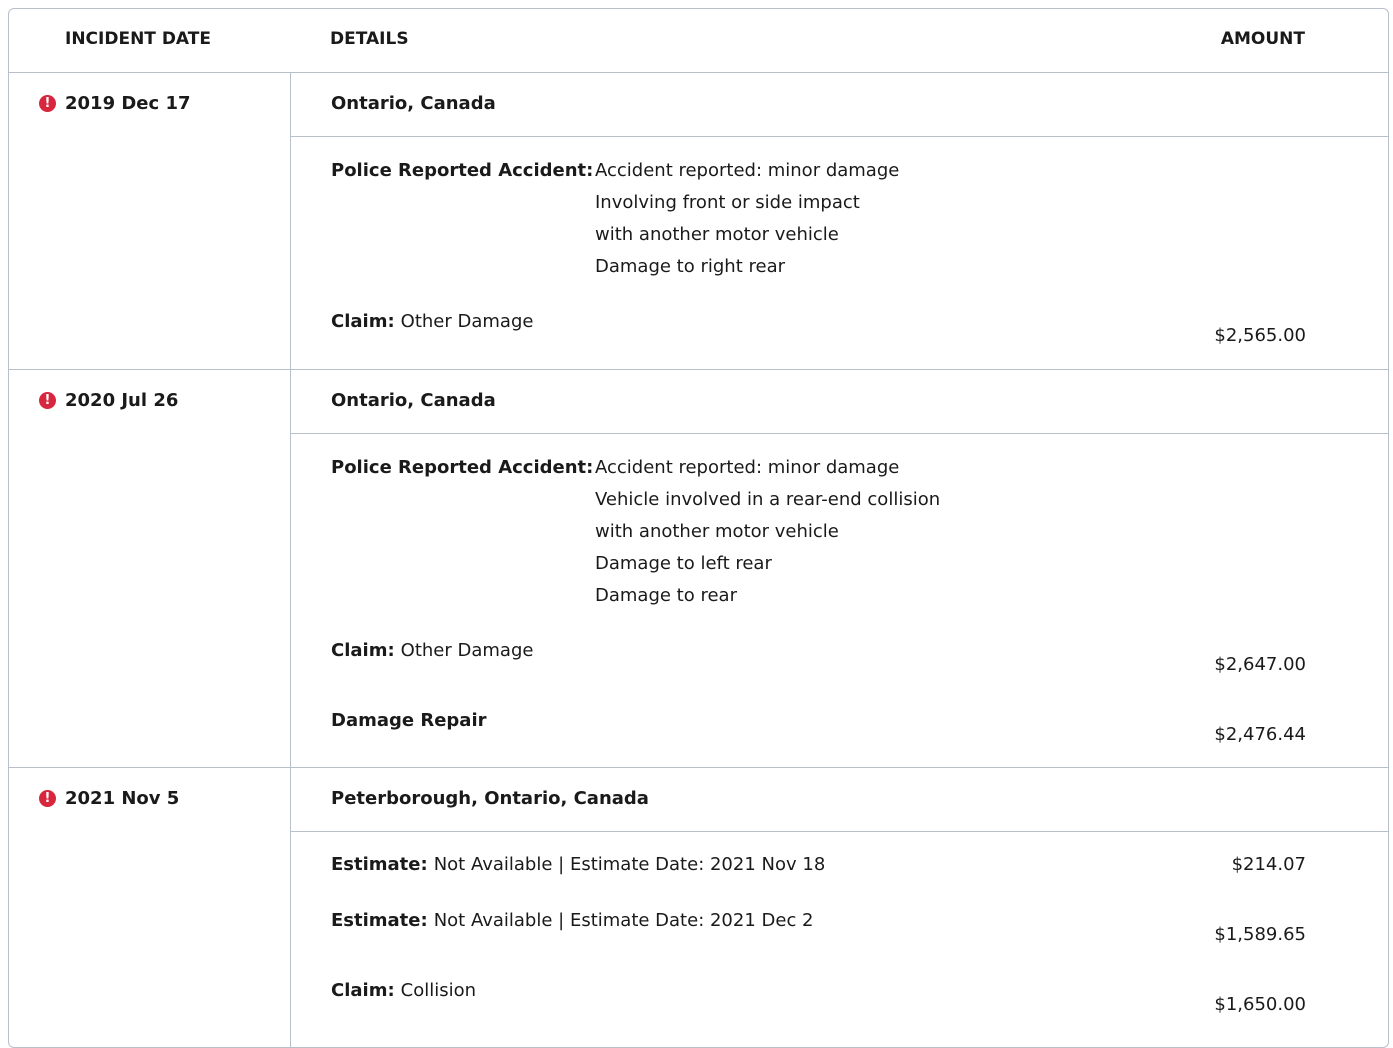 This screenshot has width=1393, height=1048. I want to click on estimate-amount: $214.07, so click(1268, 864).